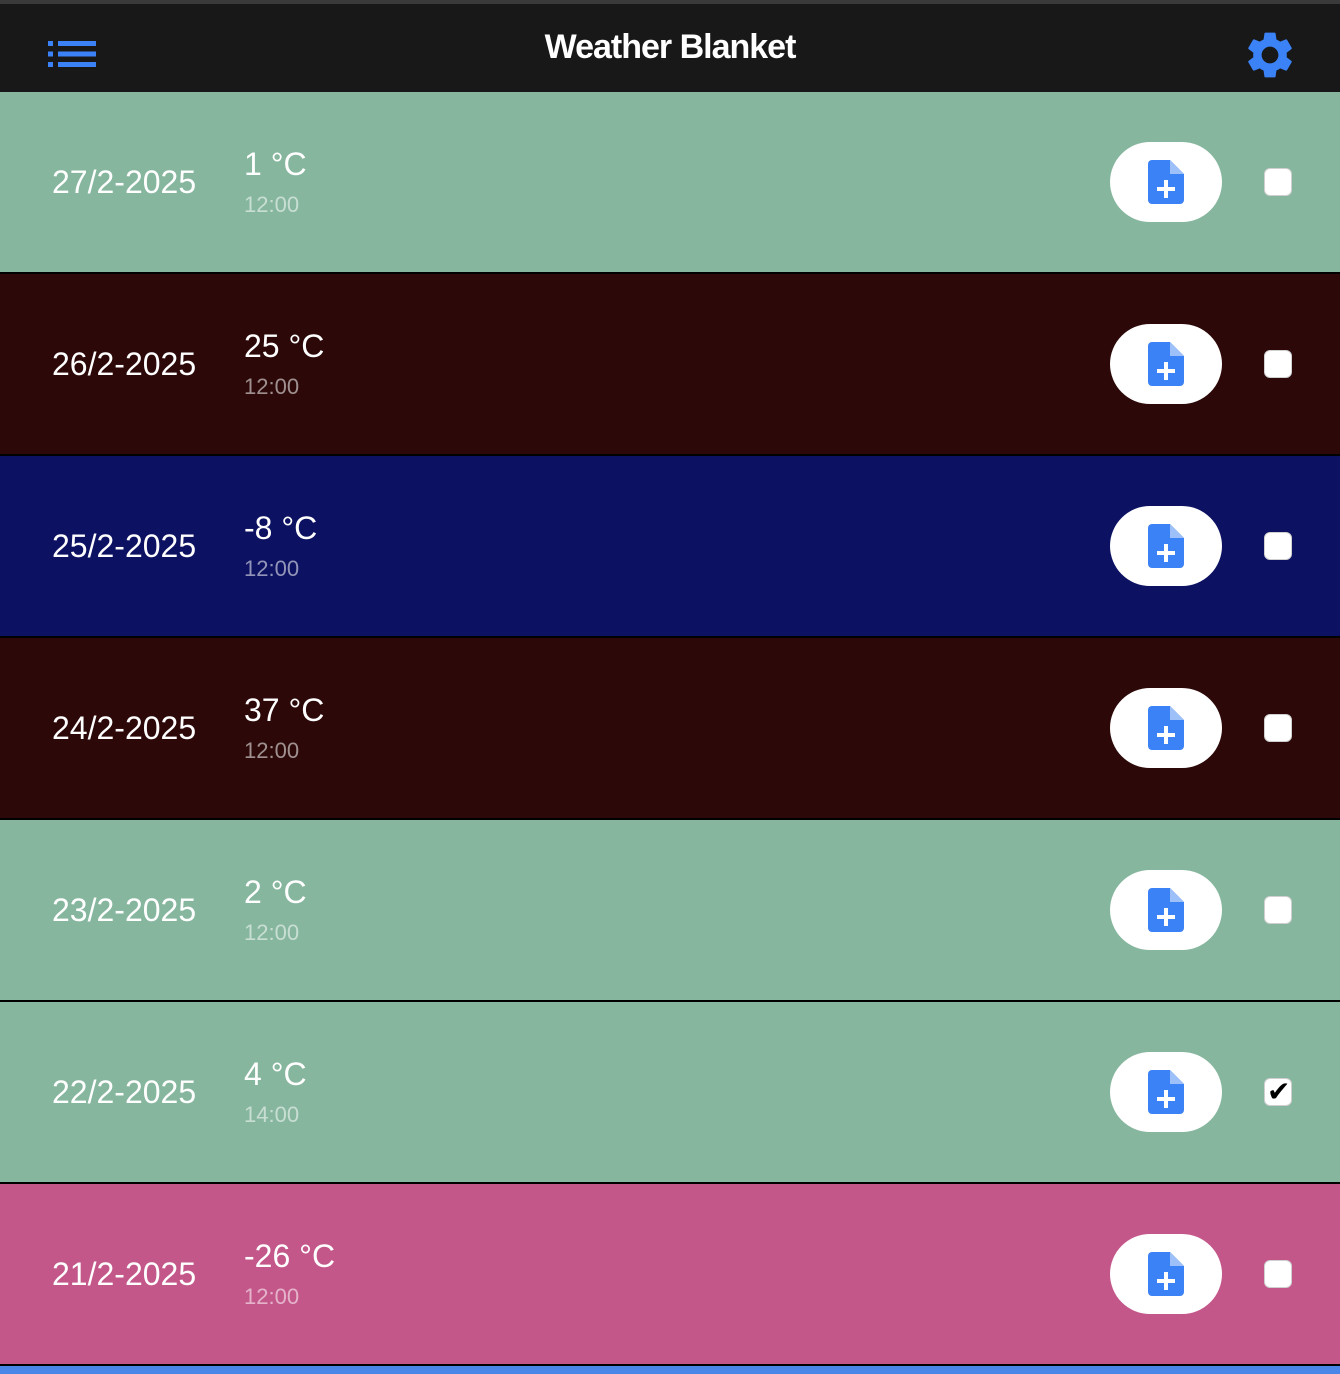 This screenshot has width=1340, height=1374. I want to click on gear-icon, so click(1270, 55).